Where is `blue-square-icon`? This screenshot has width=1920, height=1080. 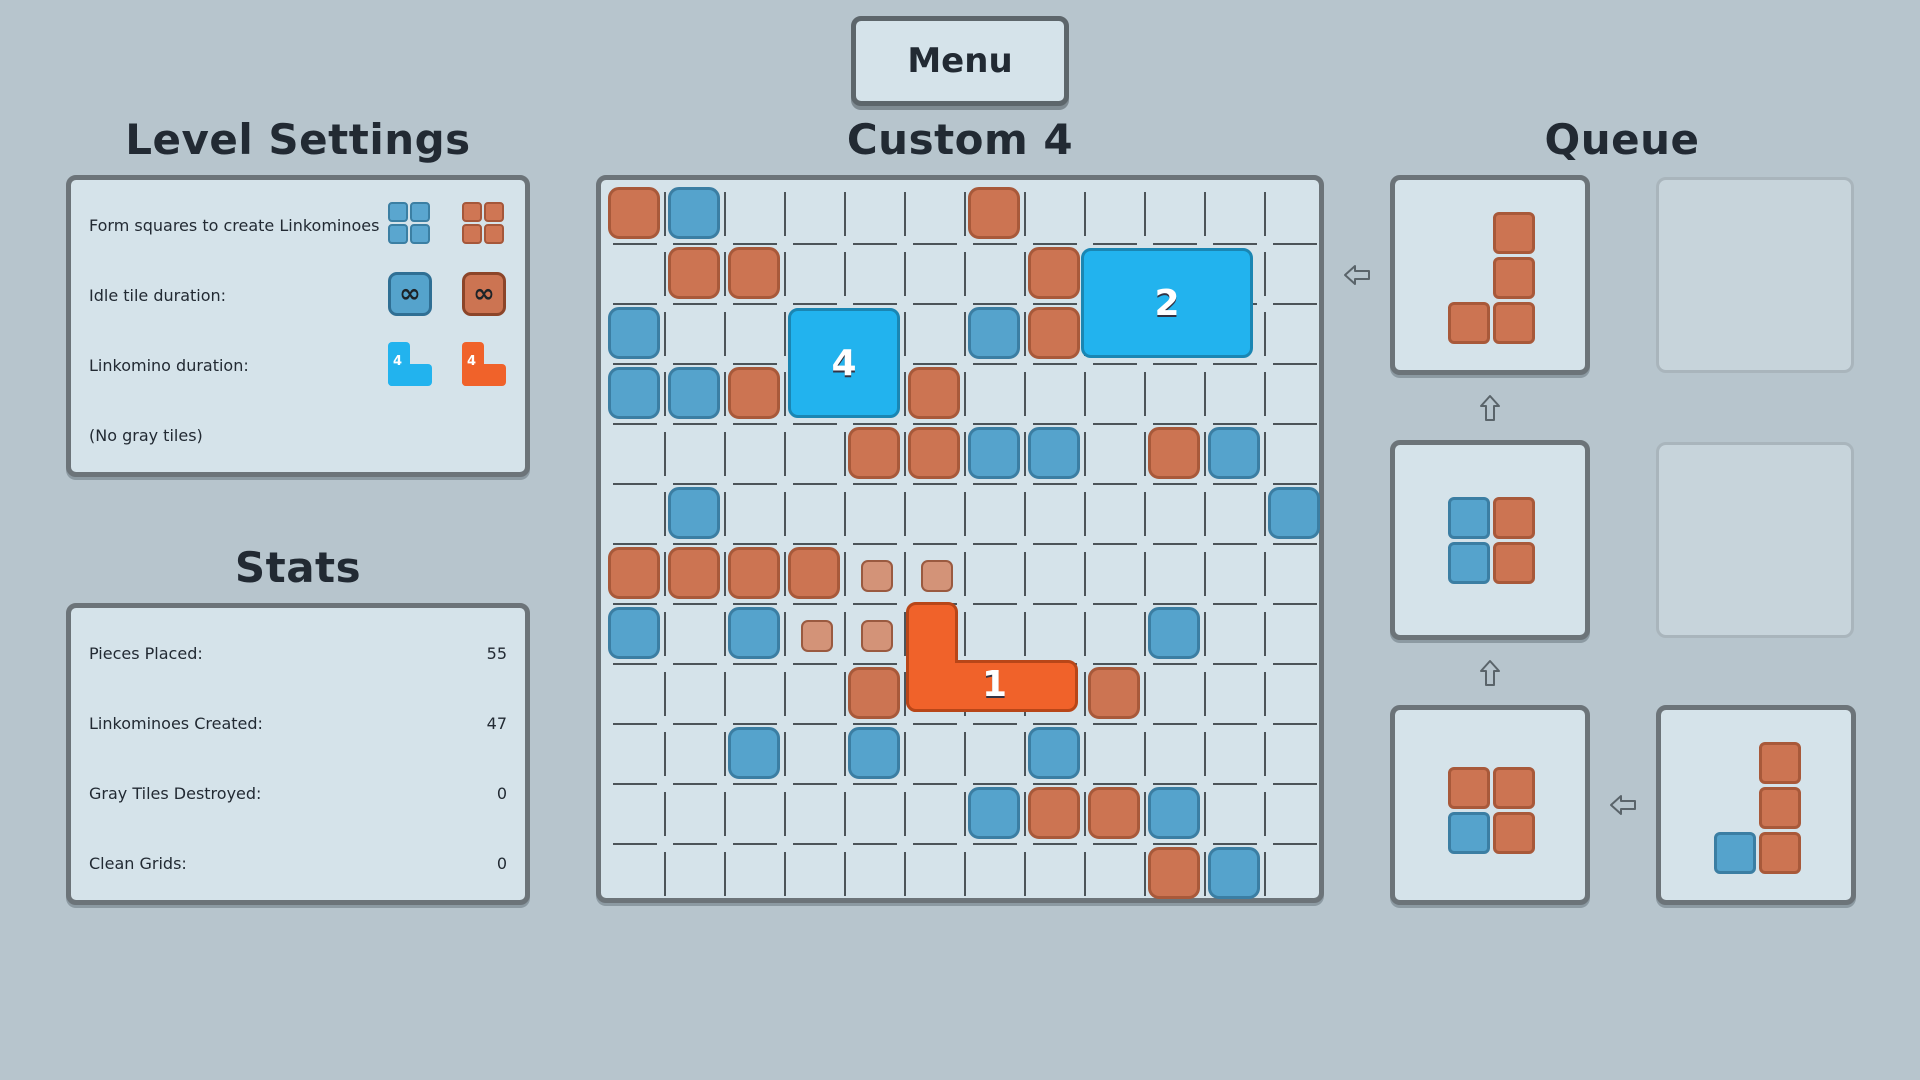
blue-square-icon is located at coordinates (410, 224).